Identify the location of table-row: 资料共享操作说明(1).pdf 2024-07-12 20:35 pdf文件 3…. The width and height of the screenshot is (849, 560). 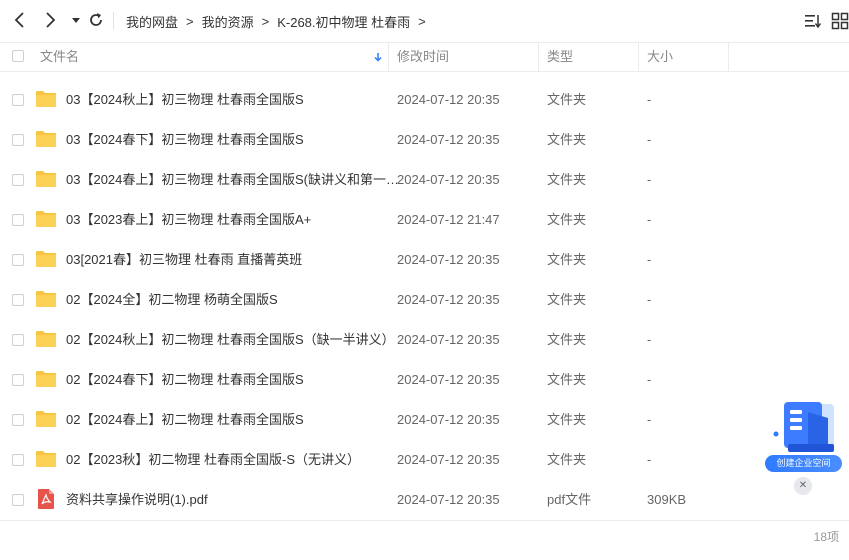
(424, 500).